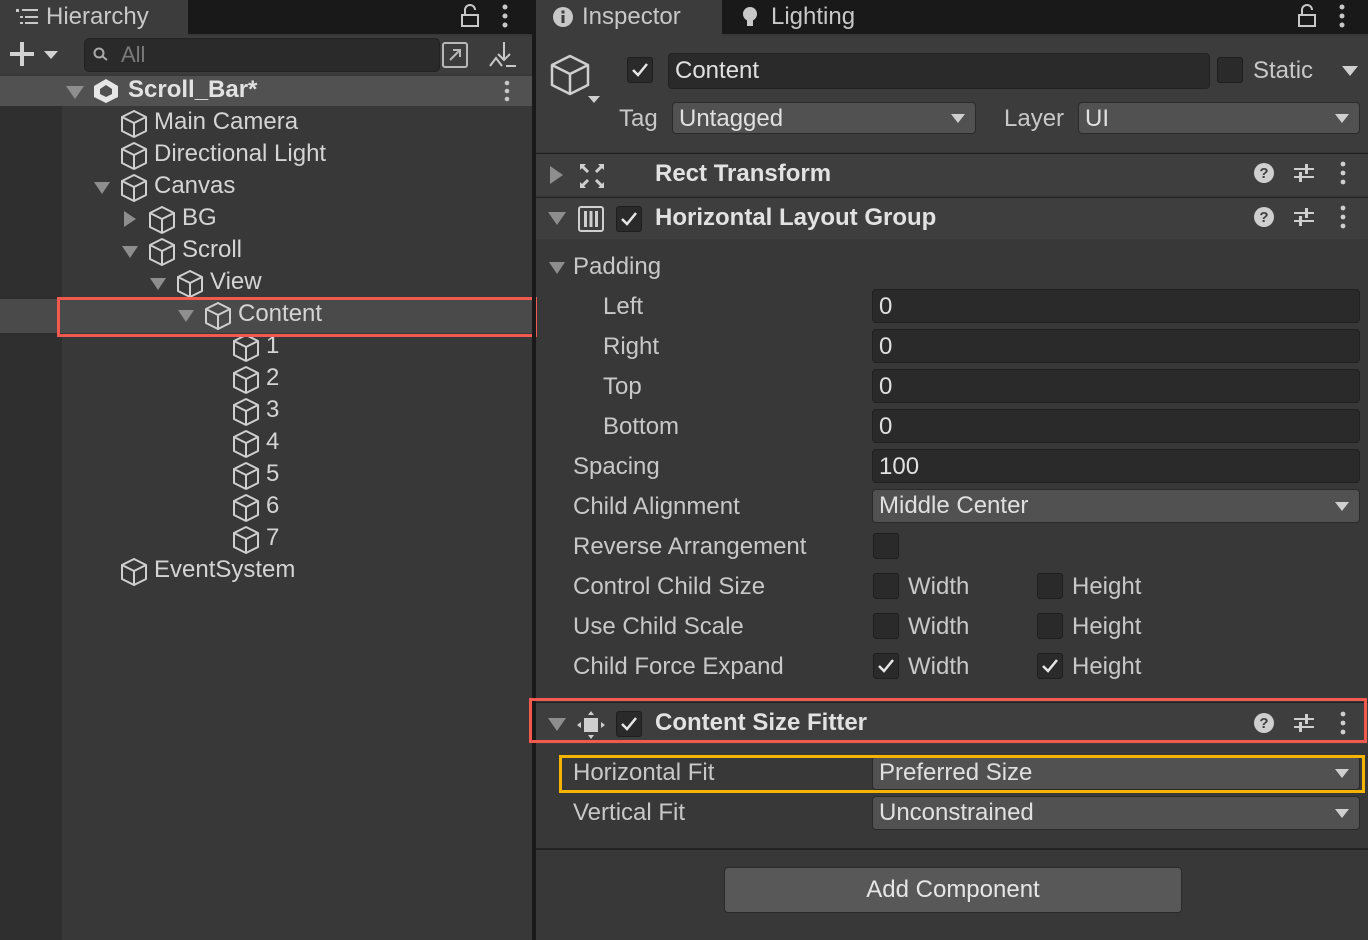  What do you see at coordinates (266, 252) in the screenshot?
I see `hierarchy-item: Scroll` at bounding box center [266, 252].